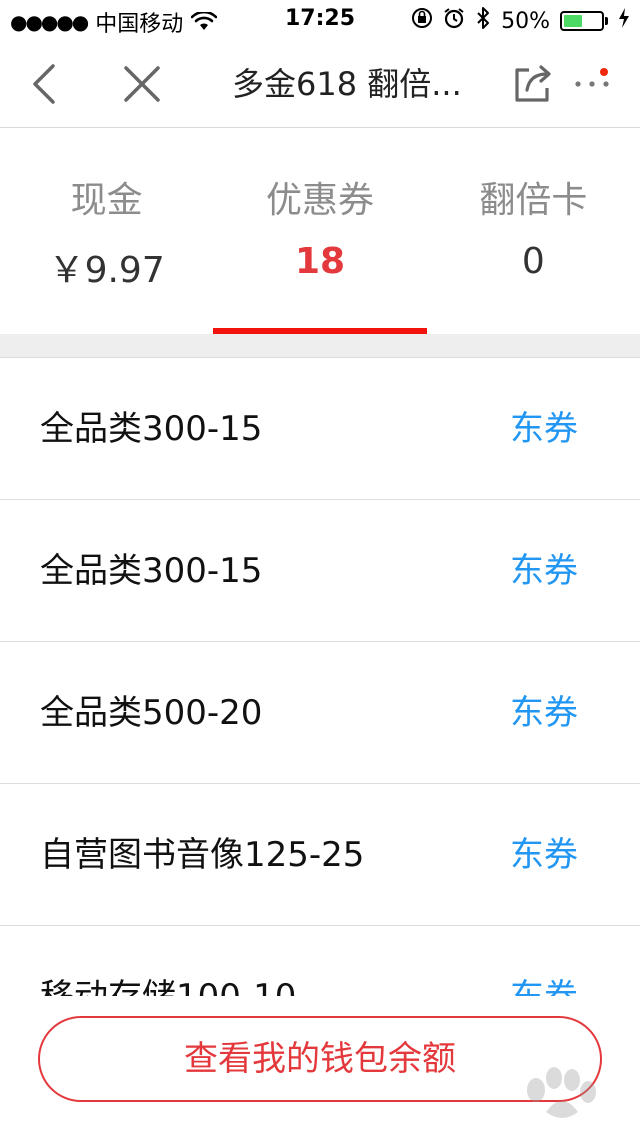 This screenshot has height=1136, width=640. Describe the element at coordinates (168, 961) in the screenshot. I see `coupon-name: 移动存储100-10` at that location.